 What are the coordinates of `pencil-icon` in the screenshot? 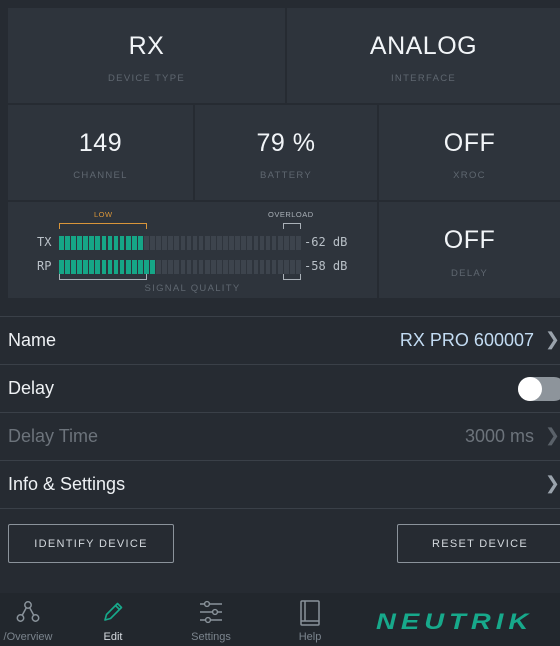 It's located at (113, 613).